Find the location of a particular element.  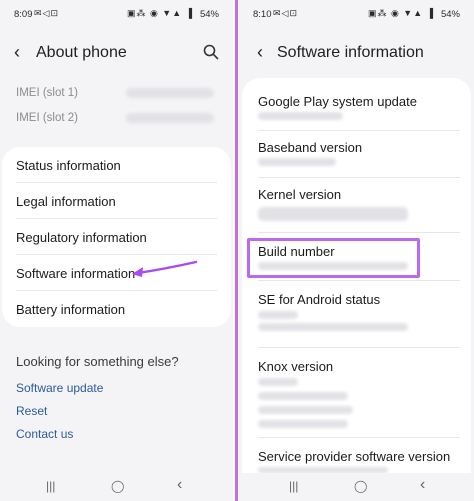

menu-item-battery-information: Battery information is located at coordinates (116, 309).